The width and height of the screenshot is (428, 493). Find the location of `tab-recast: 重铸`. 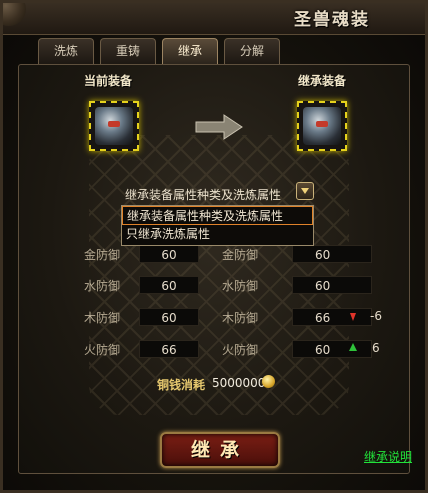

tab-recast: 重铸 is located at coordinates (128, 51).